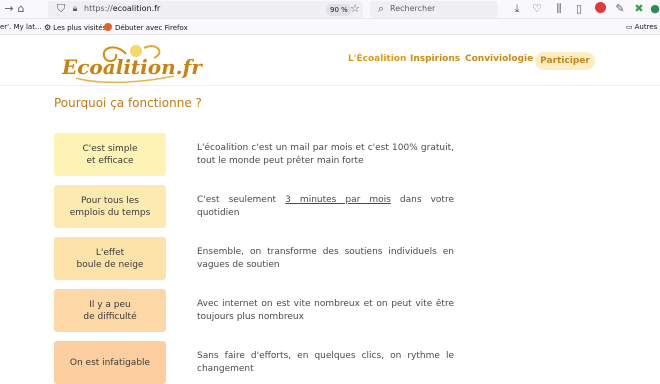 Image resolution: width=660 pixels, height=384 pixels. Describe the element at coordinates (600, 9) in the screenshot. I see `adblock-icon` at that location.